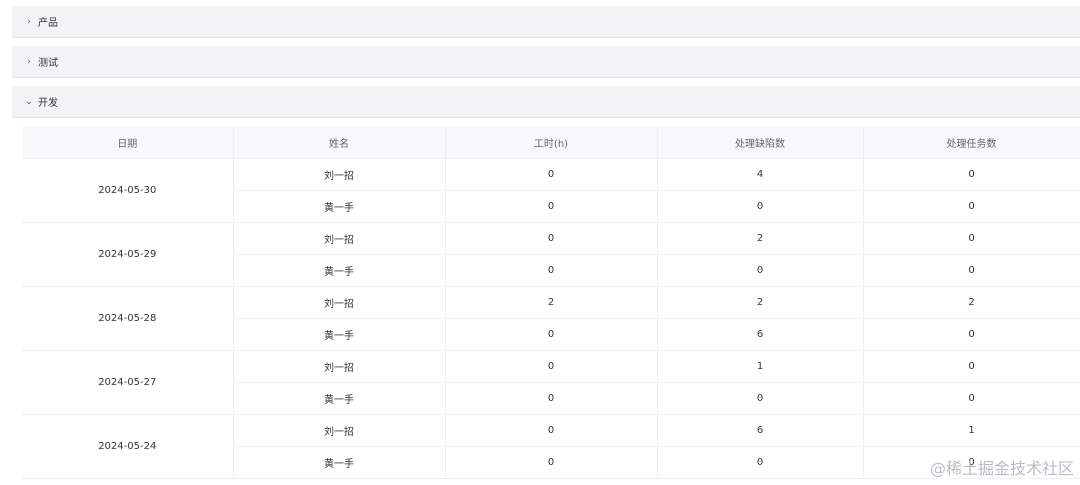  I want to click on column-header-tasks: 处理任务数, so click(971, 143).